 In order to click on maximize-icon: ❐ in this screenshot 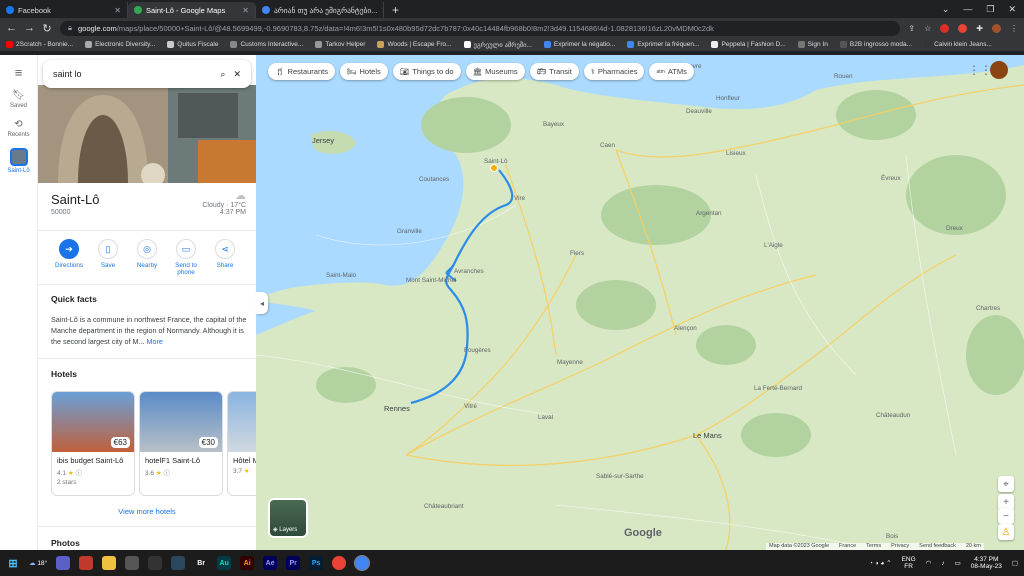, I will do `click(990, 9)`.